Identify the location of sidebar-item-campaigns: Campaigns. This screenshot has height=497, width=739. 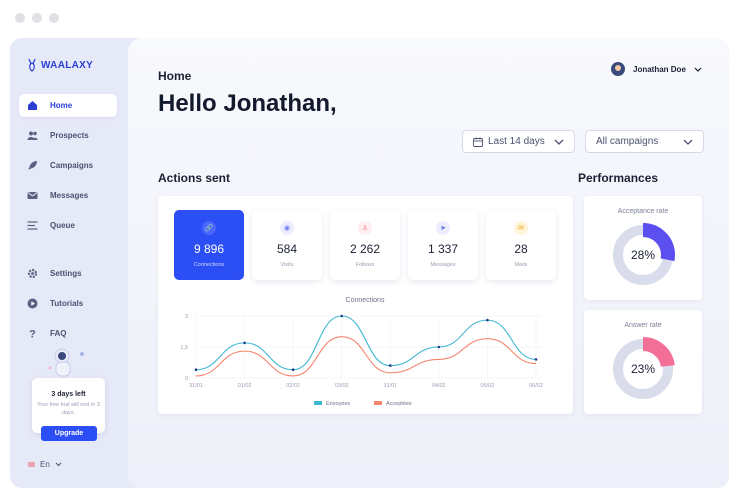
(68, 165).